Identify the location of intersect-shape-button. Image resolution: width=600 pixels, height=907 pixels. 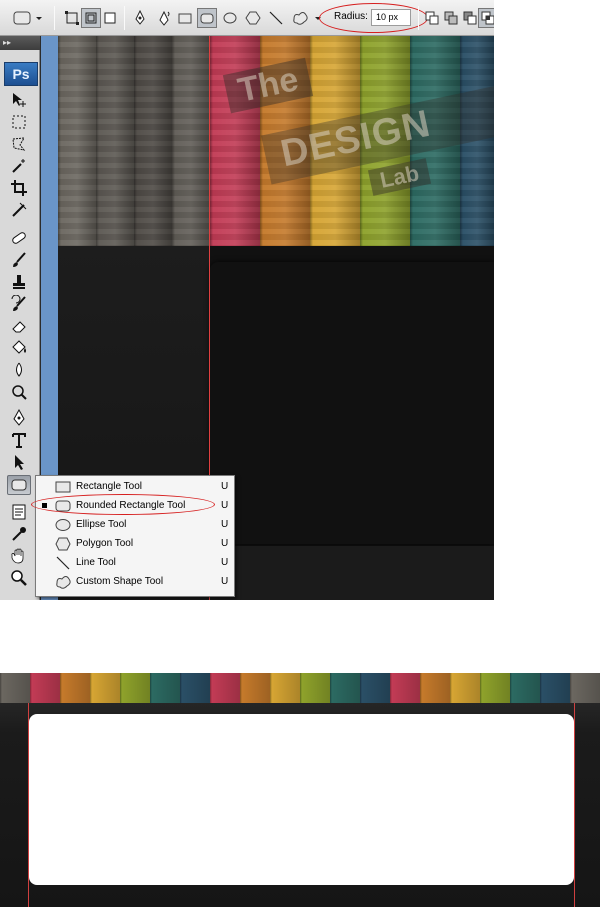
(486, 18).